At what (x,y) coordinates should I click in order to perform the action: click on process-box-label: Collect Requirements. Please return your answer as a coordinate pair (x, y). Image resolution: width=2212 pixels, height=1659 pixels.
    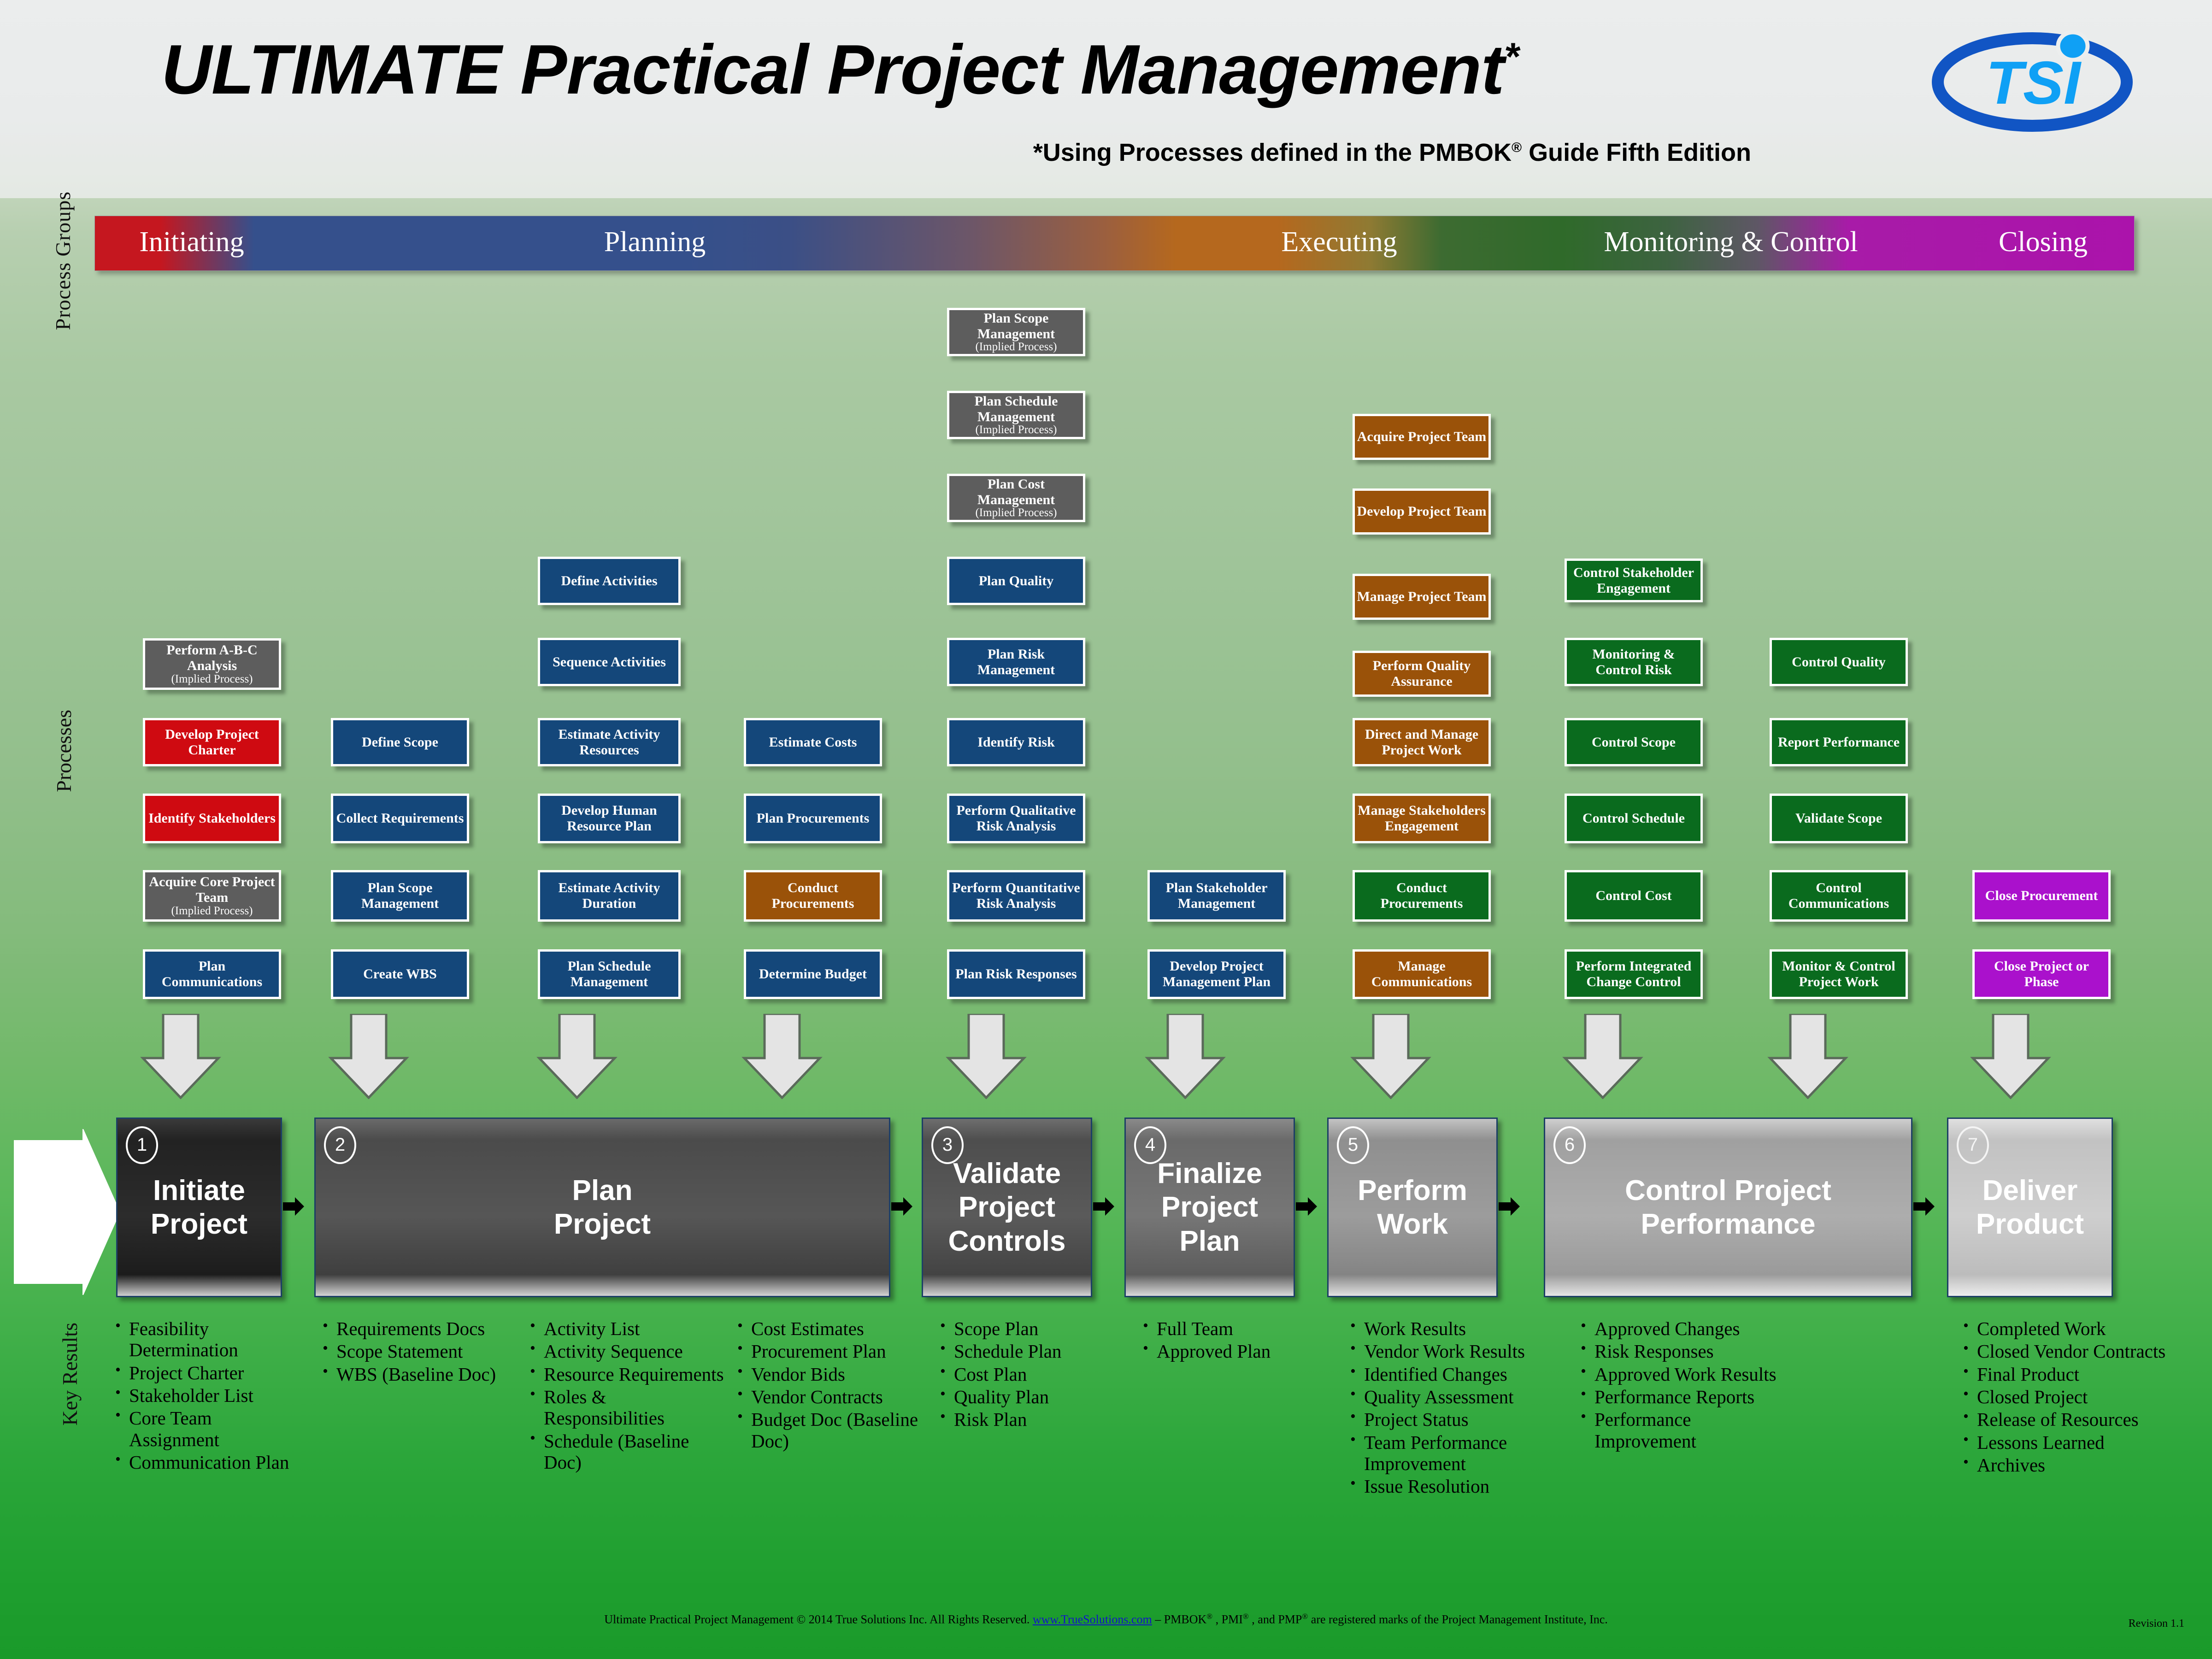
    Looking at the image, I should click on (400, 818).